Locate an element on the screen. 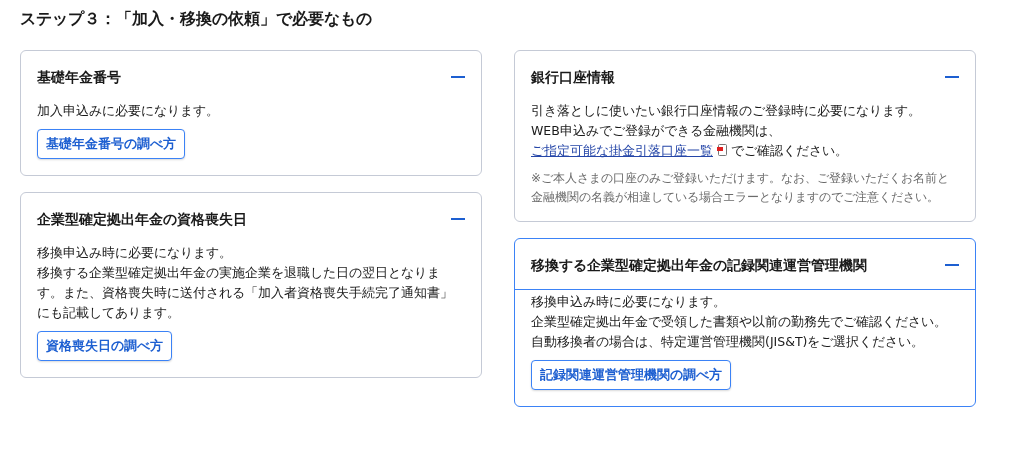 The width and height of the screenshot is (1024, 449). link: ご指定可能な掛金引落口座一覧 is located at coordinates (622, 150).